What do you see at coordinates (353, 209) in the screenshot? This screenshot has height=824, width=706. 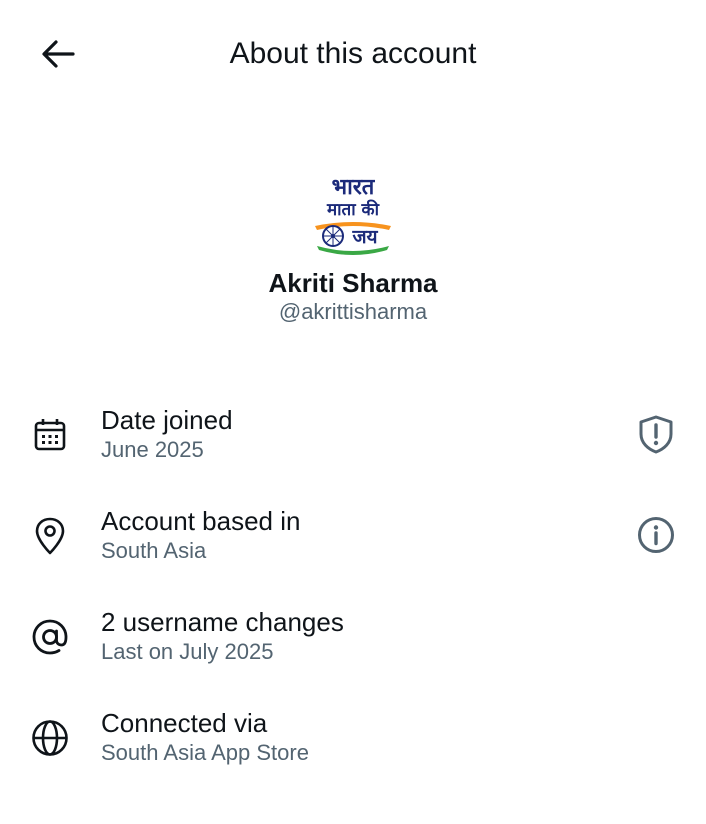 I see `avatar-text-line2: माता की` at bounding box center [353, 209].